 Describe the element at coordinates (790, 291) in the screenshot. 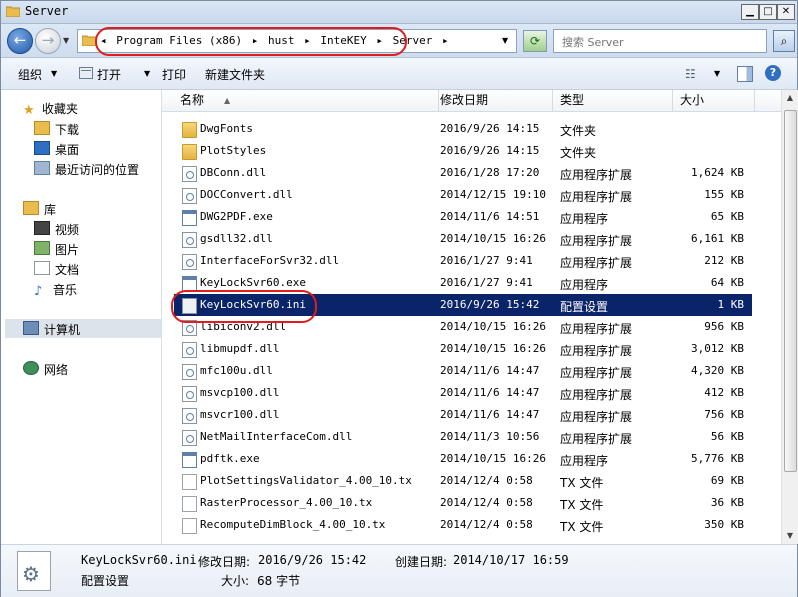

I see `scrollbar-thumb` at that location.